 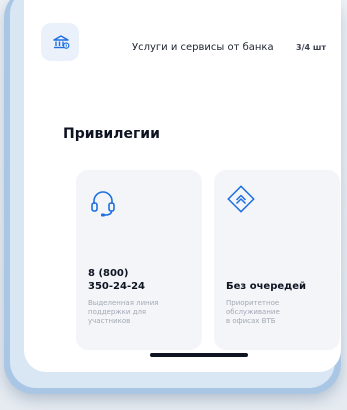 I want to click on support-phone-line1: 8 (800), so click(x=108, y=273).